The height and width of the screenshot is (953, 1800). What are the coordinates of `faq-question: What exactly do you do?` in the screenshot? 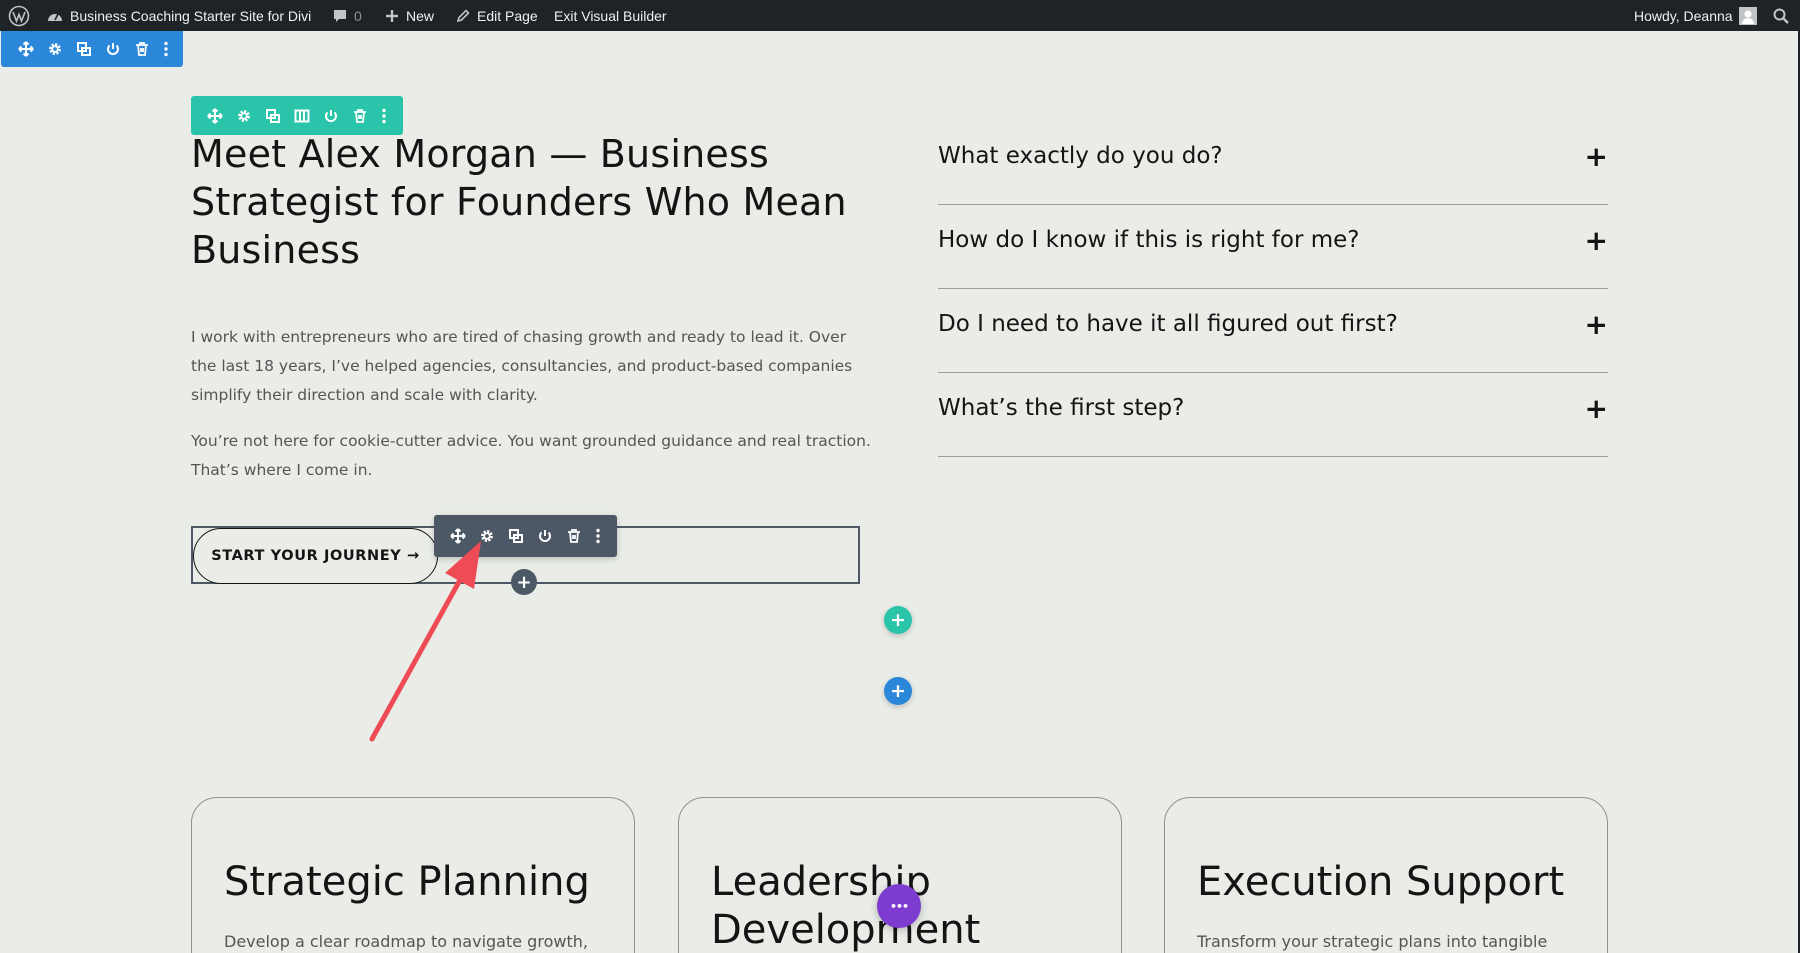 It's located at (1080, 156).